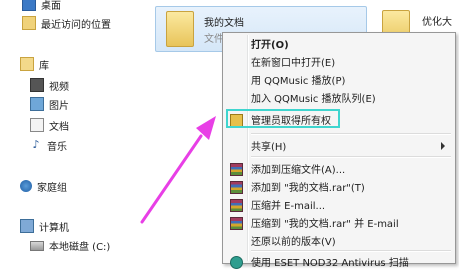  Describe the element at coordinates (37, 246) in the screenshot. I see `local-disk-icon` at that location.